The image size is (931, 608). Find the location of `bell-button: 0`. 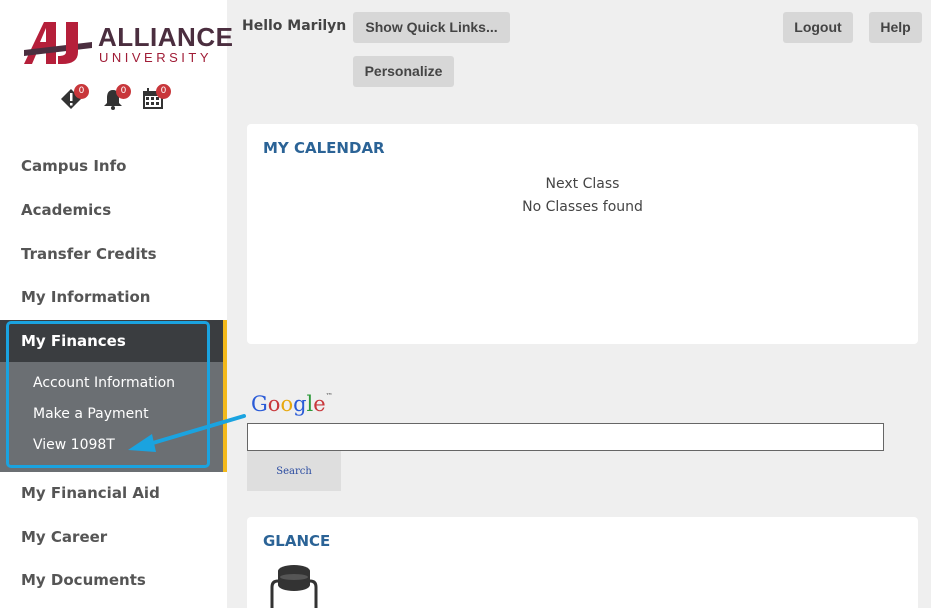

bell-button: 0 is located at coordinates (116, 97).